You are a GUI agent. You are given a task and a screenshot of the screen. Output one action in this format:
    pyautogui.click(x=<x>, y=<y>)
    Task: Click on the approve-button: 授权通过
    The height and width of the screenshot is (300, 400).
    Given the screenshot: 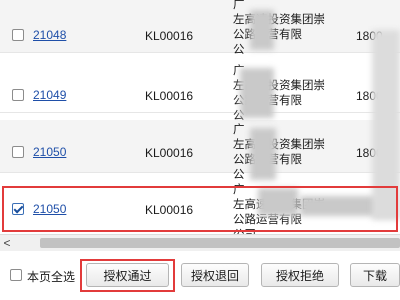 What is the action you would take?
    pyautogui.click(x=127, y=275)
    